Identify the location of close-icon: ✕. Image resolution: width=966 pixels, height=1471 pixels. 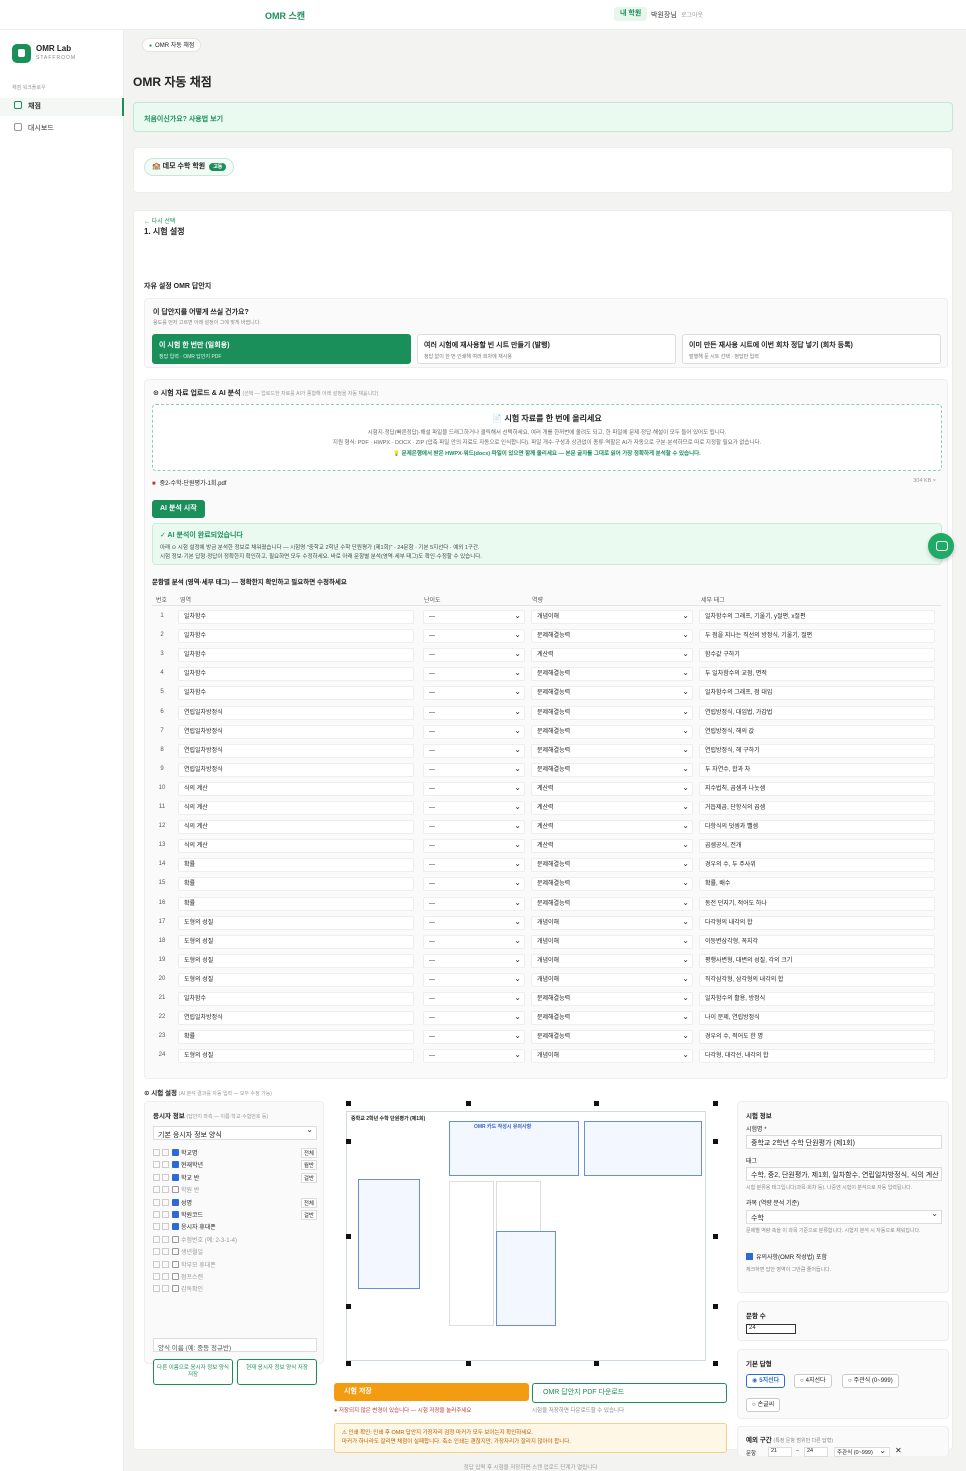
(898, 1450).